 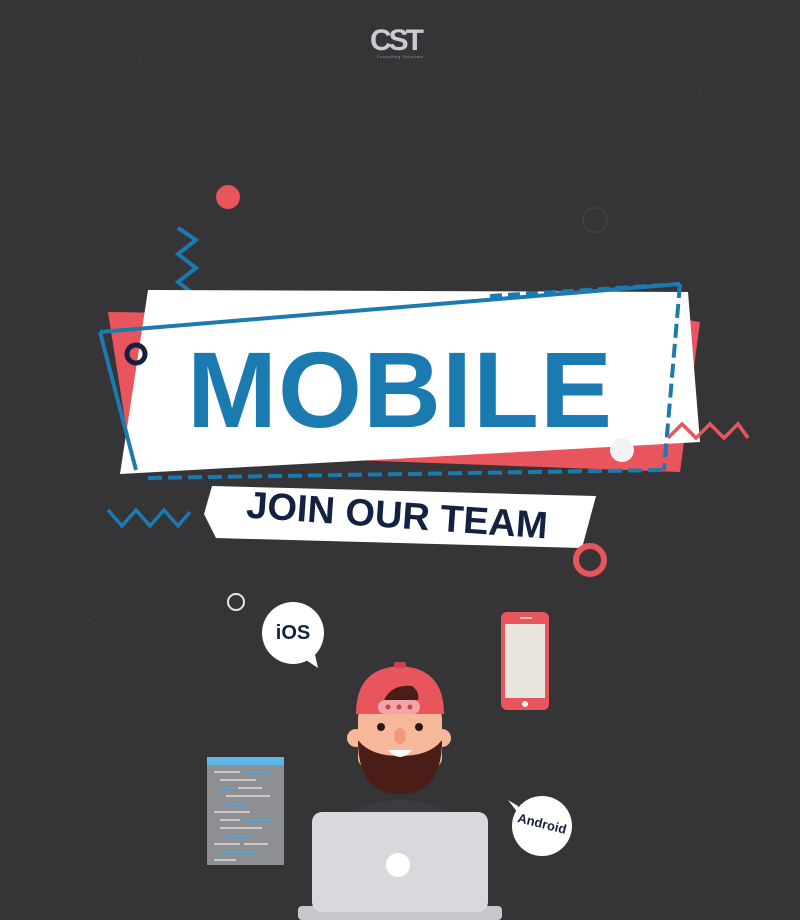 I want to click on white-ring-decoration, so click(x=236, y=602).